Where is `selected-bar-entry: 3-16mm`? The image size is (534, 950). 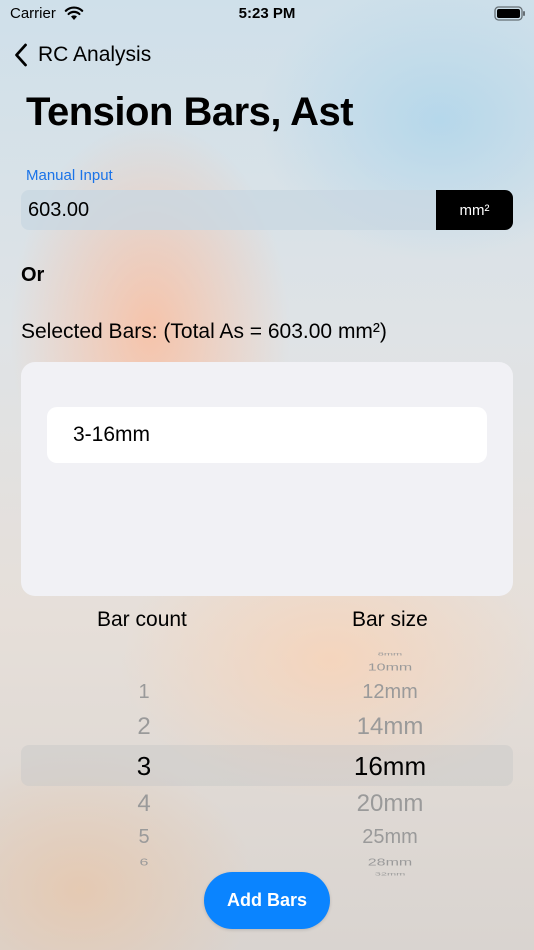
selected-bar-entry: 3-16mm is located at coordinates (267, 435).